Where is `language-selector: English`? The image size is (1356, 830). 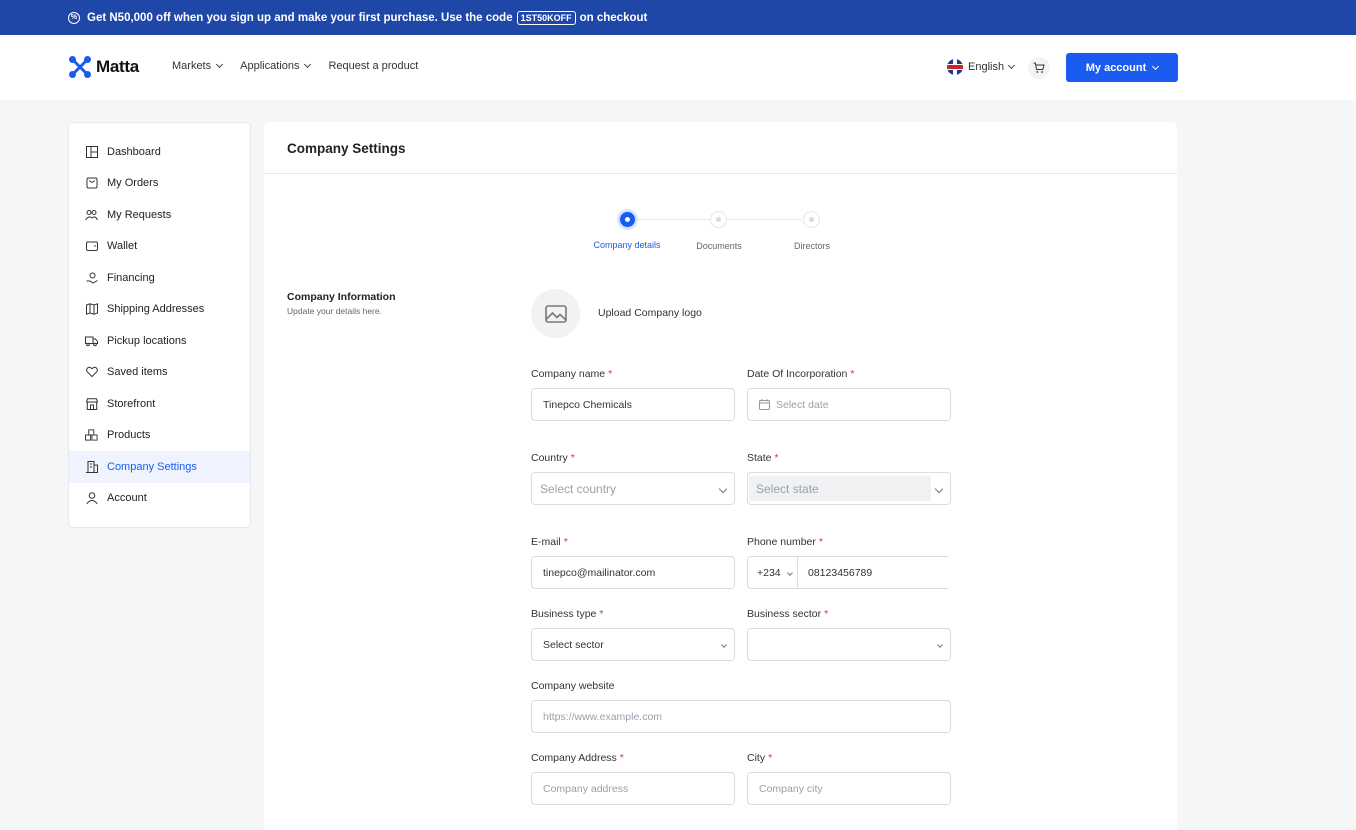 language-selector: English is located at coordinates (981, 67).